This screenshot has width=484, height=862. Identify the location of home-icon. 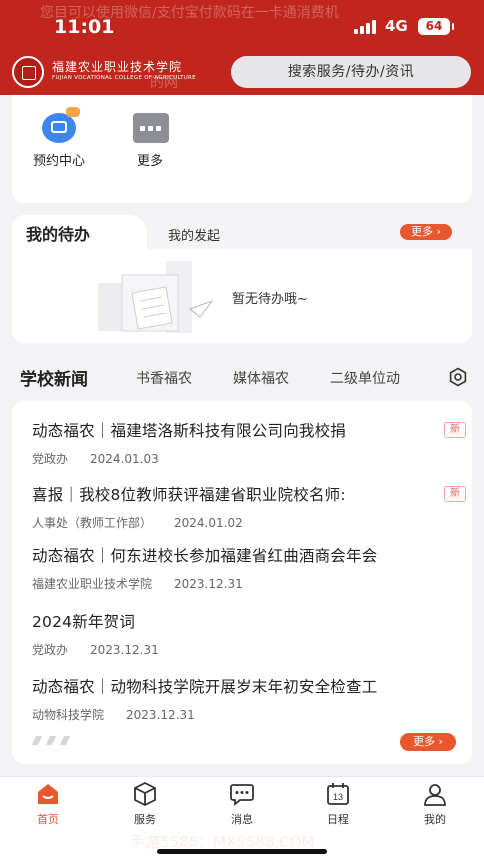
(48, 794).